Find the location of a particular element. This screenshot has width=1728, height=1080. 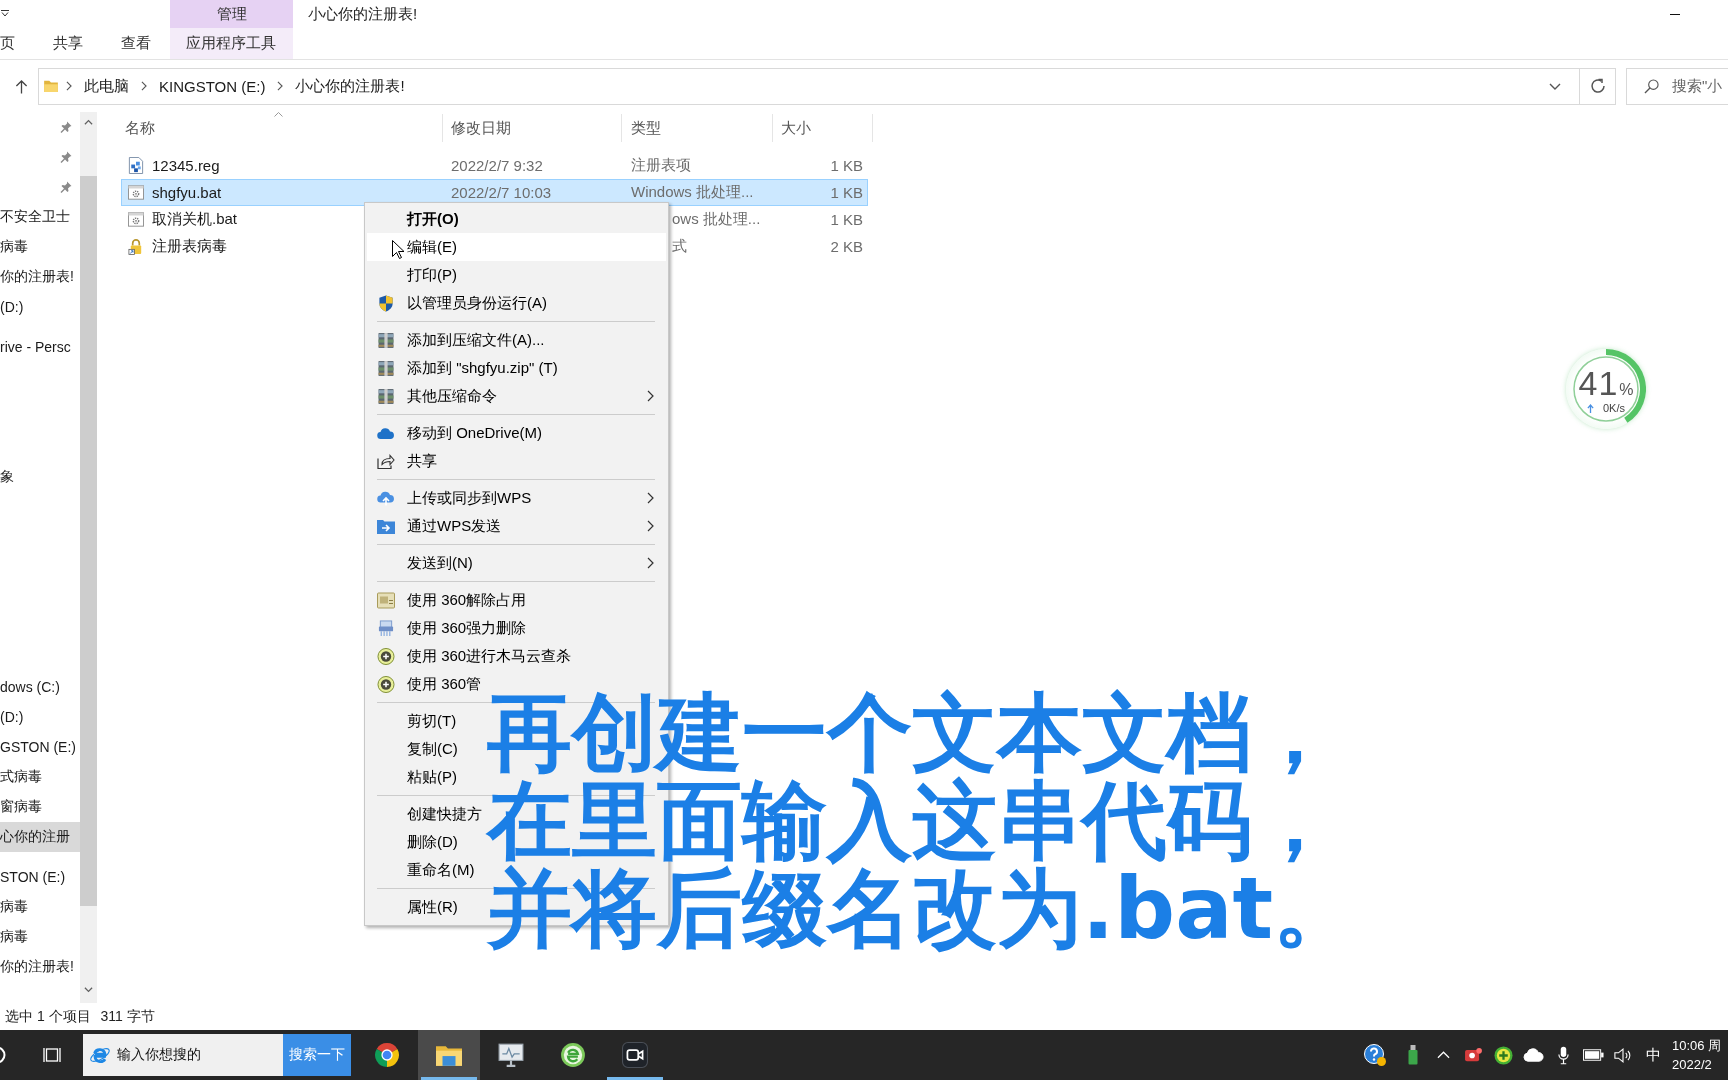

breadcrumb: 此电脑 is located at coordinates (106, 86).